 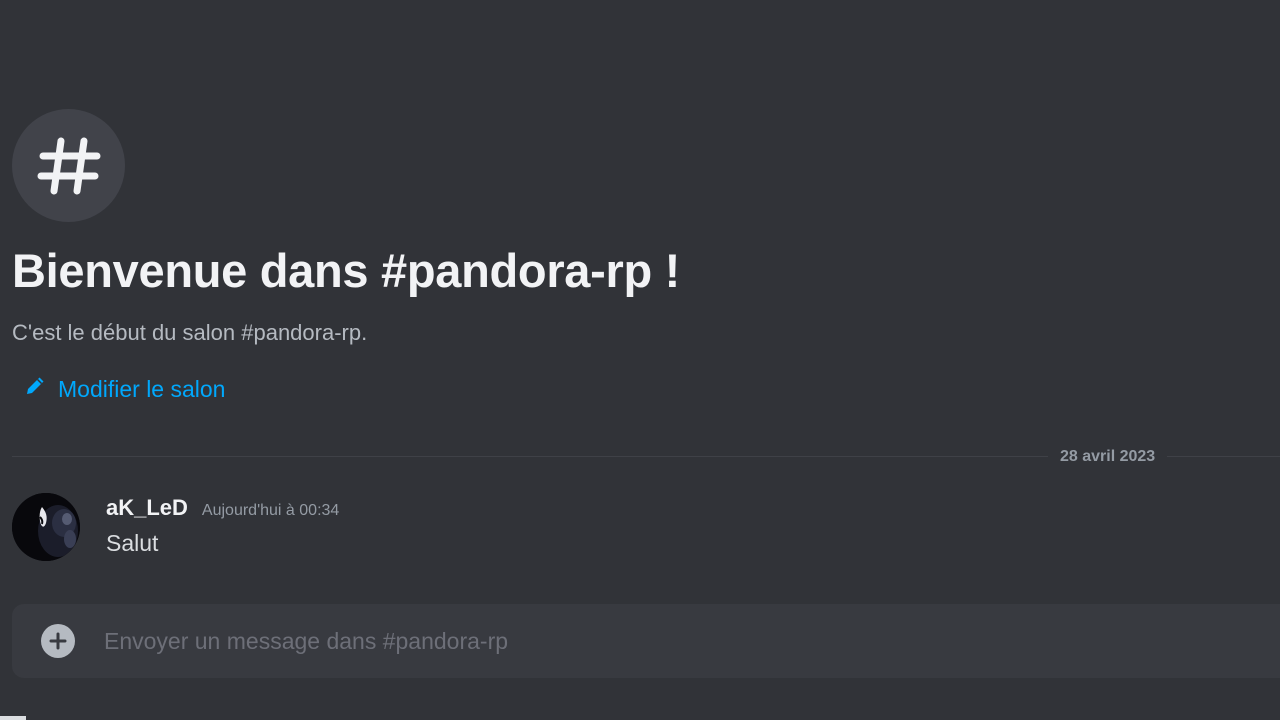 I want to click on message-header: aK_LeD Aujourd'hui à 00:34, so click(x=222, y=508).